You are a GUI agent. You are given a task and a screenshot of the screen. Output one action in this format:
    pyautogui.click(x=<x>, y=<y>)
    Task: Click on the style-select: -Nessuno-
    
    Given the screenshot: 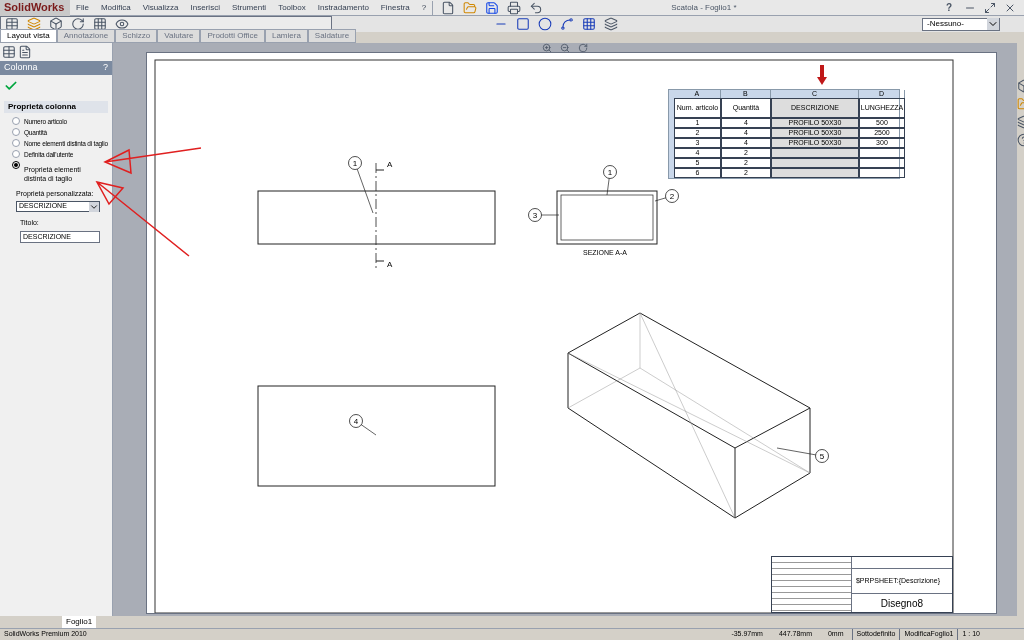 What is the action you would take?
    pyautogui.click(x=961, y=24)
    